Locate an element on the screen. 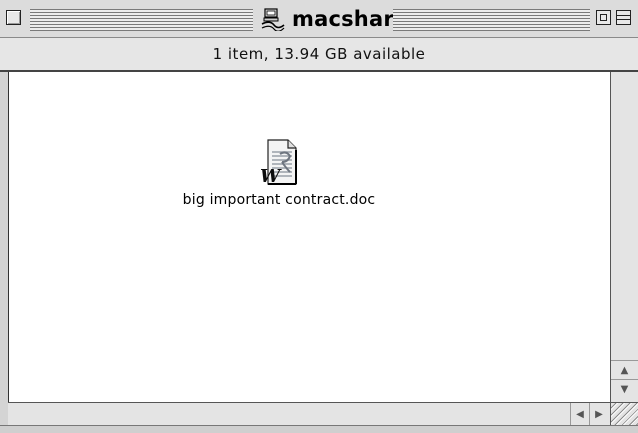 Image resolution: width=638 pixels, height=433 pixels. vertical-scrollbar: ▲ ▼ is located at coordinates (624, 237).